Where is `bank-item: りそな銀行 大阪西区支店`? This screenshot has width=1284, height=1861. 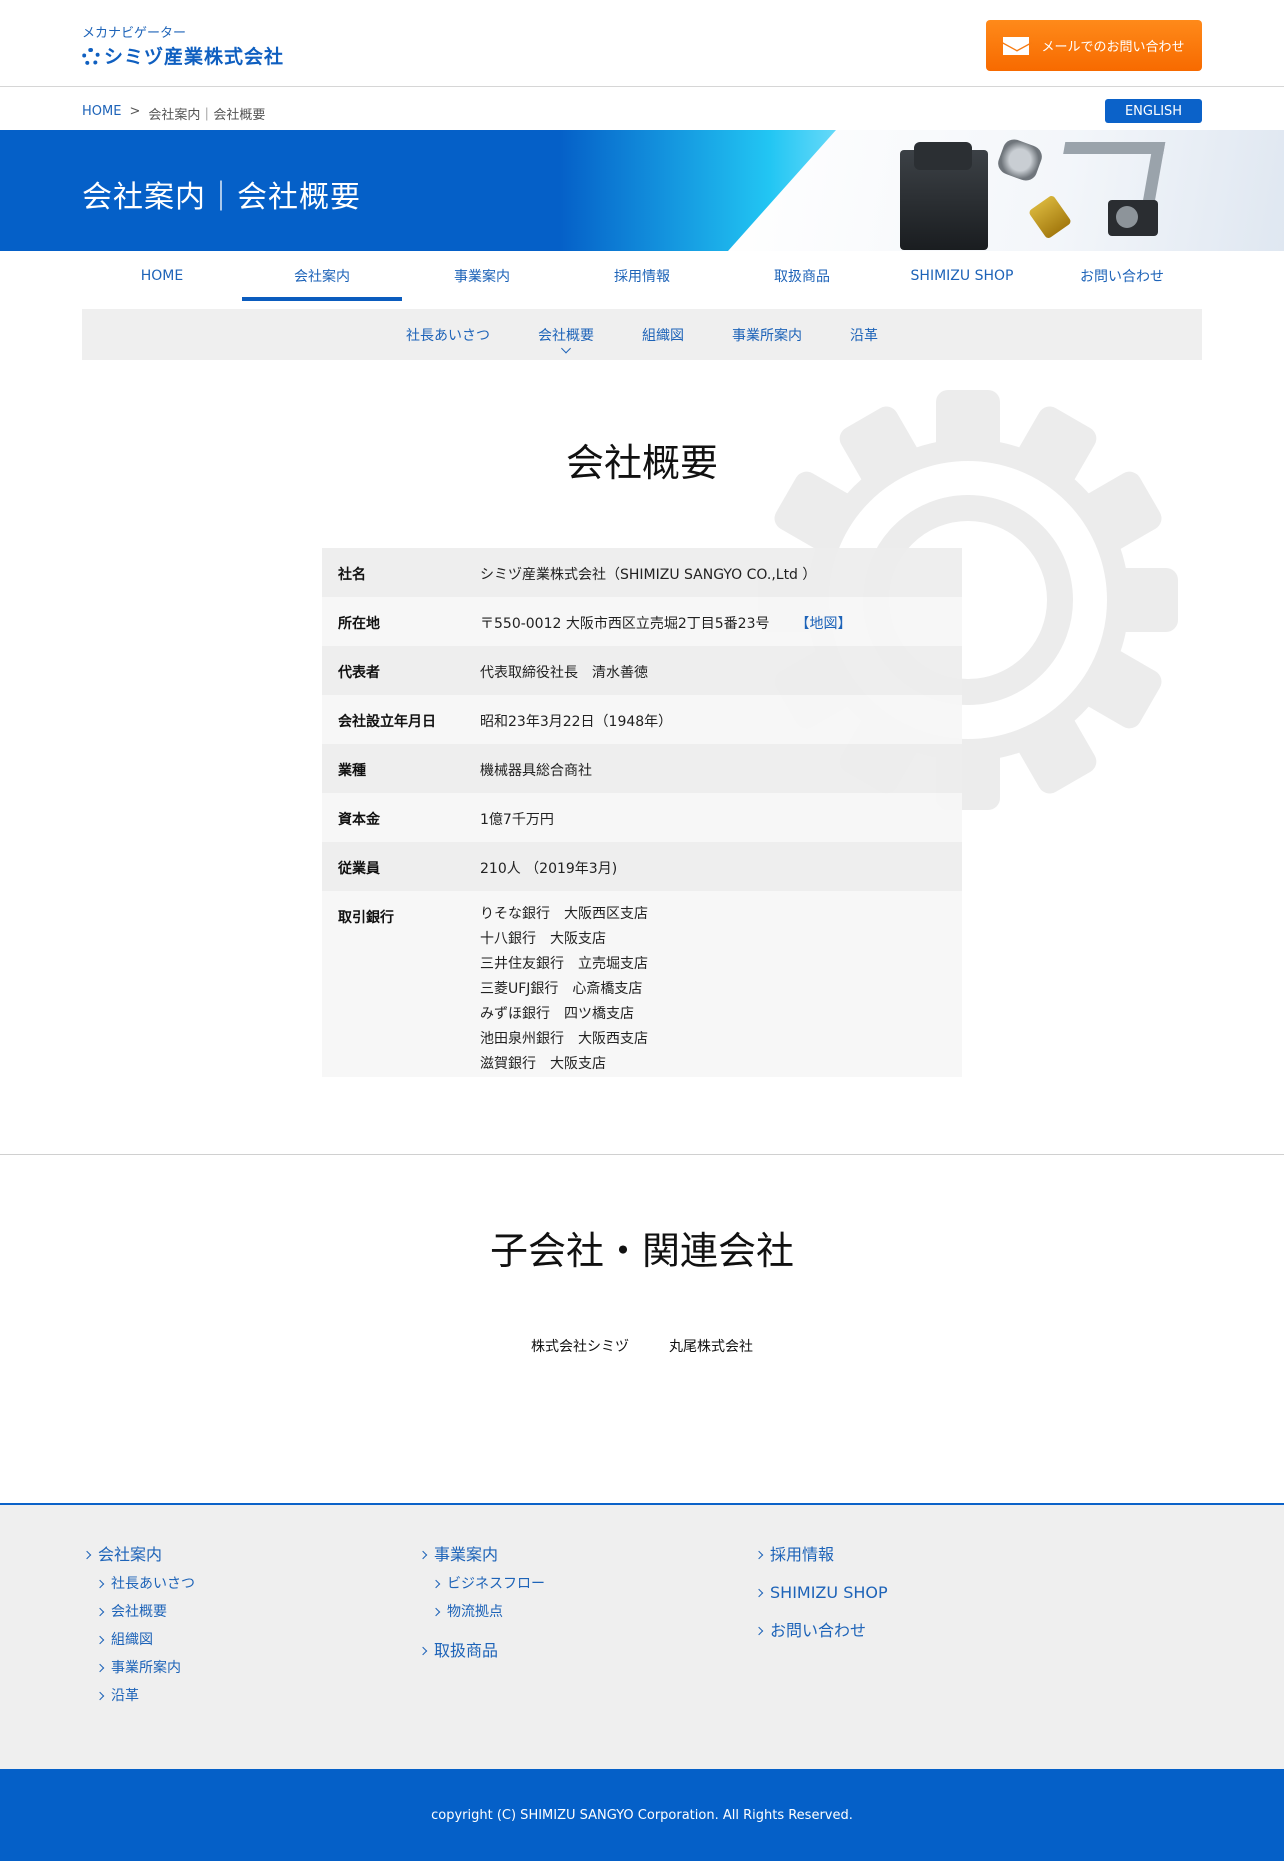
bank-item: りそな銀行 大阪西区支店 is located at coordinates (564, 914).